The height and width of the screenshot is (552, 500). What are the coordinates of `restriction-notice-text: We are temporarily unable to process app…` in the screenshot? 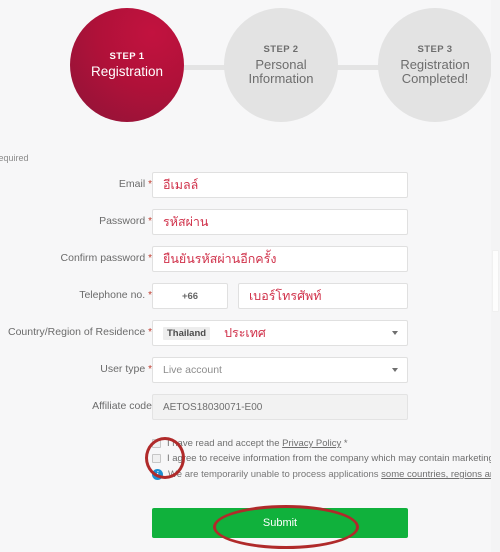 It's located at (334, 474).